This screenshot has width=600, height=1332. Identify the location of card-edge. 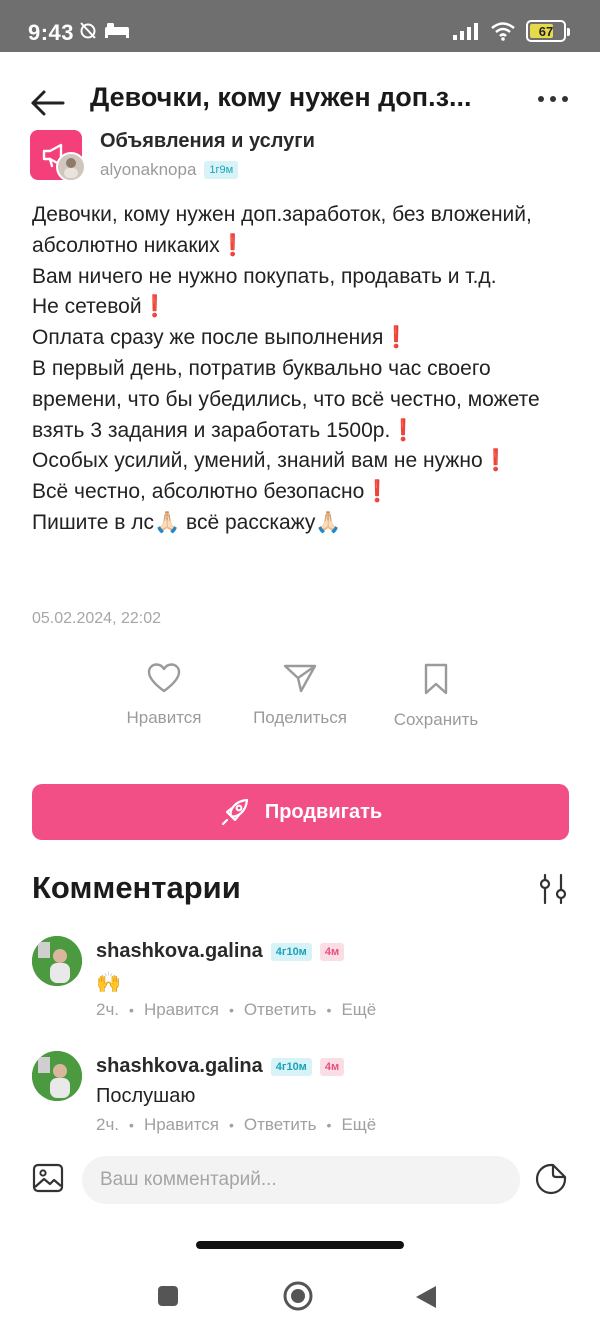
(300, 57).